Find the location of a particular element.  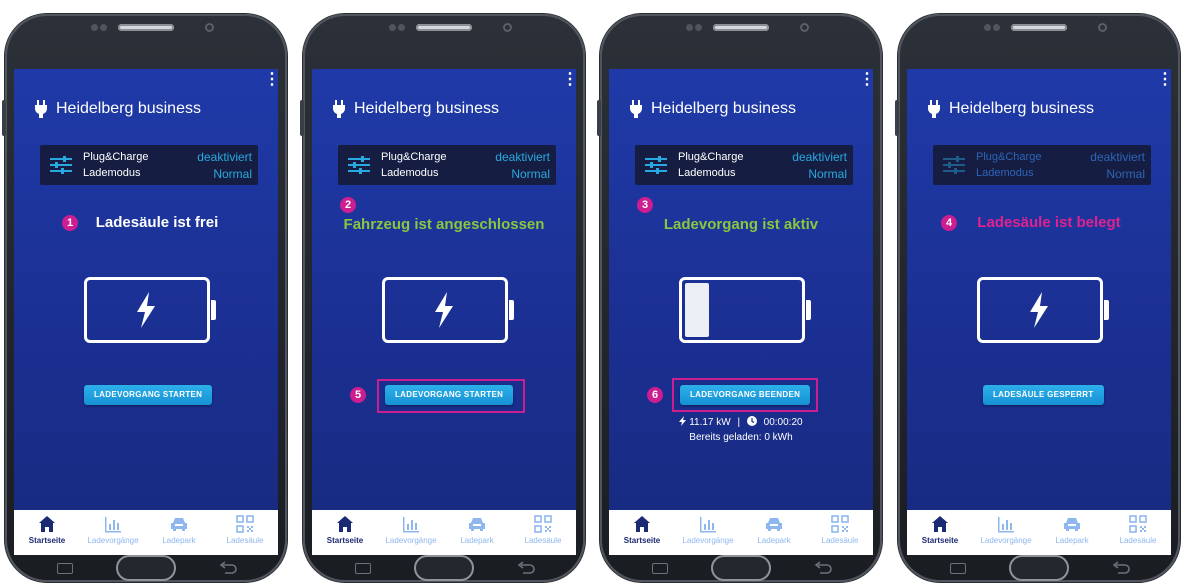

stop-charging-button: LADEVORGANG BEENDEN is located at coordinates (745, 395).